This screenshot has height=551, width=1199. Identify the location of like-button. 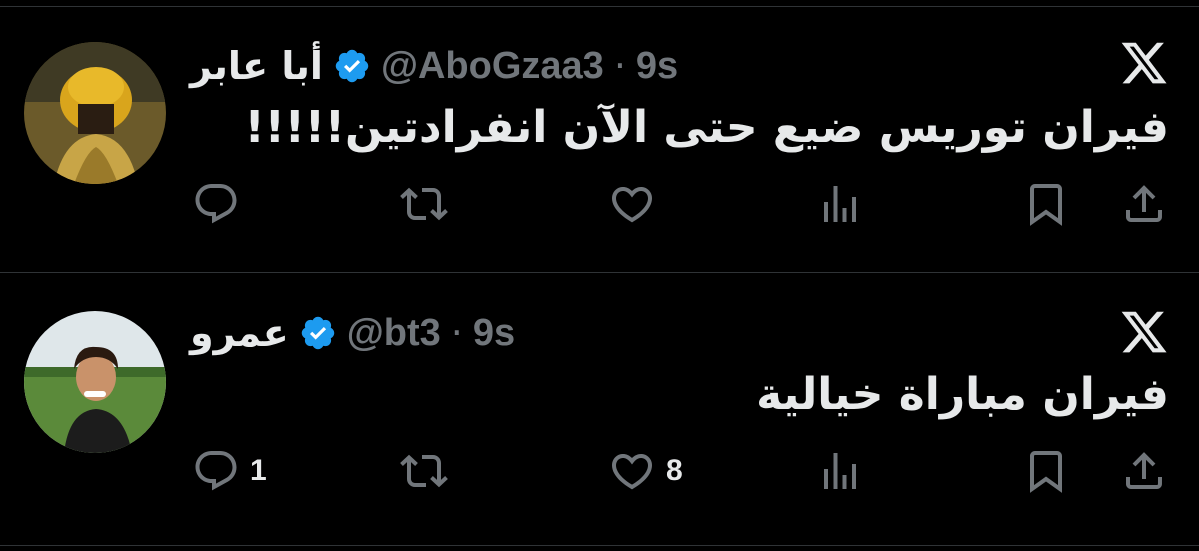
(637, 204).